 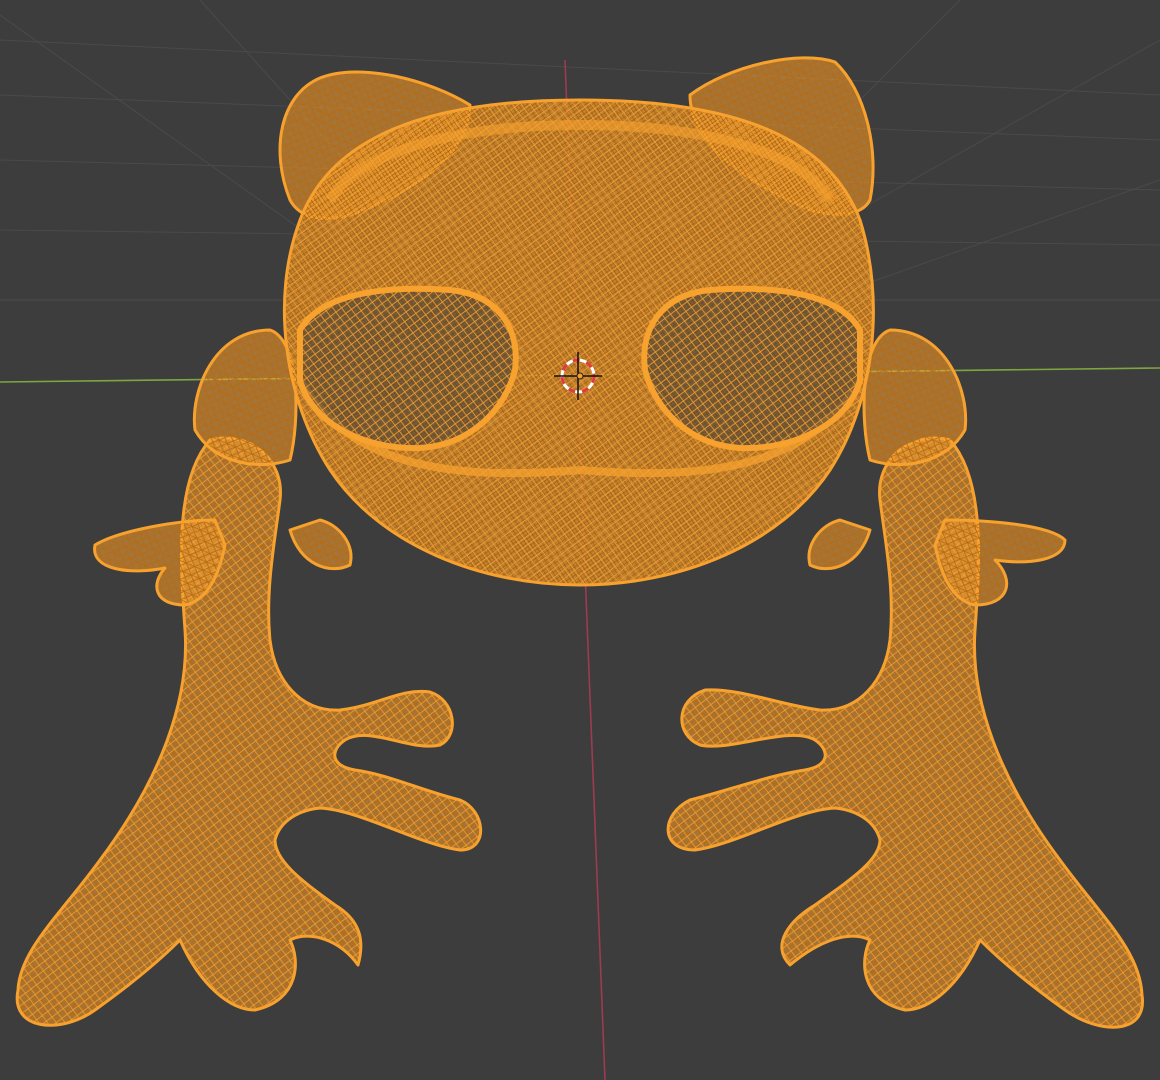 I want to click on left-eye, so click(x=408, y=368).